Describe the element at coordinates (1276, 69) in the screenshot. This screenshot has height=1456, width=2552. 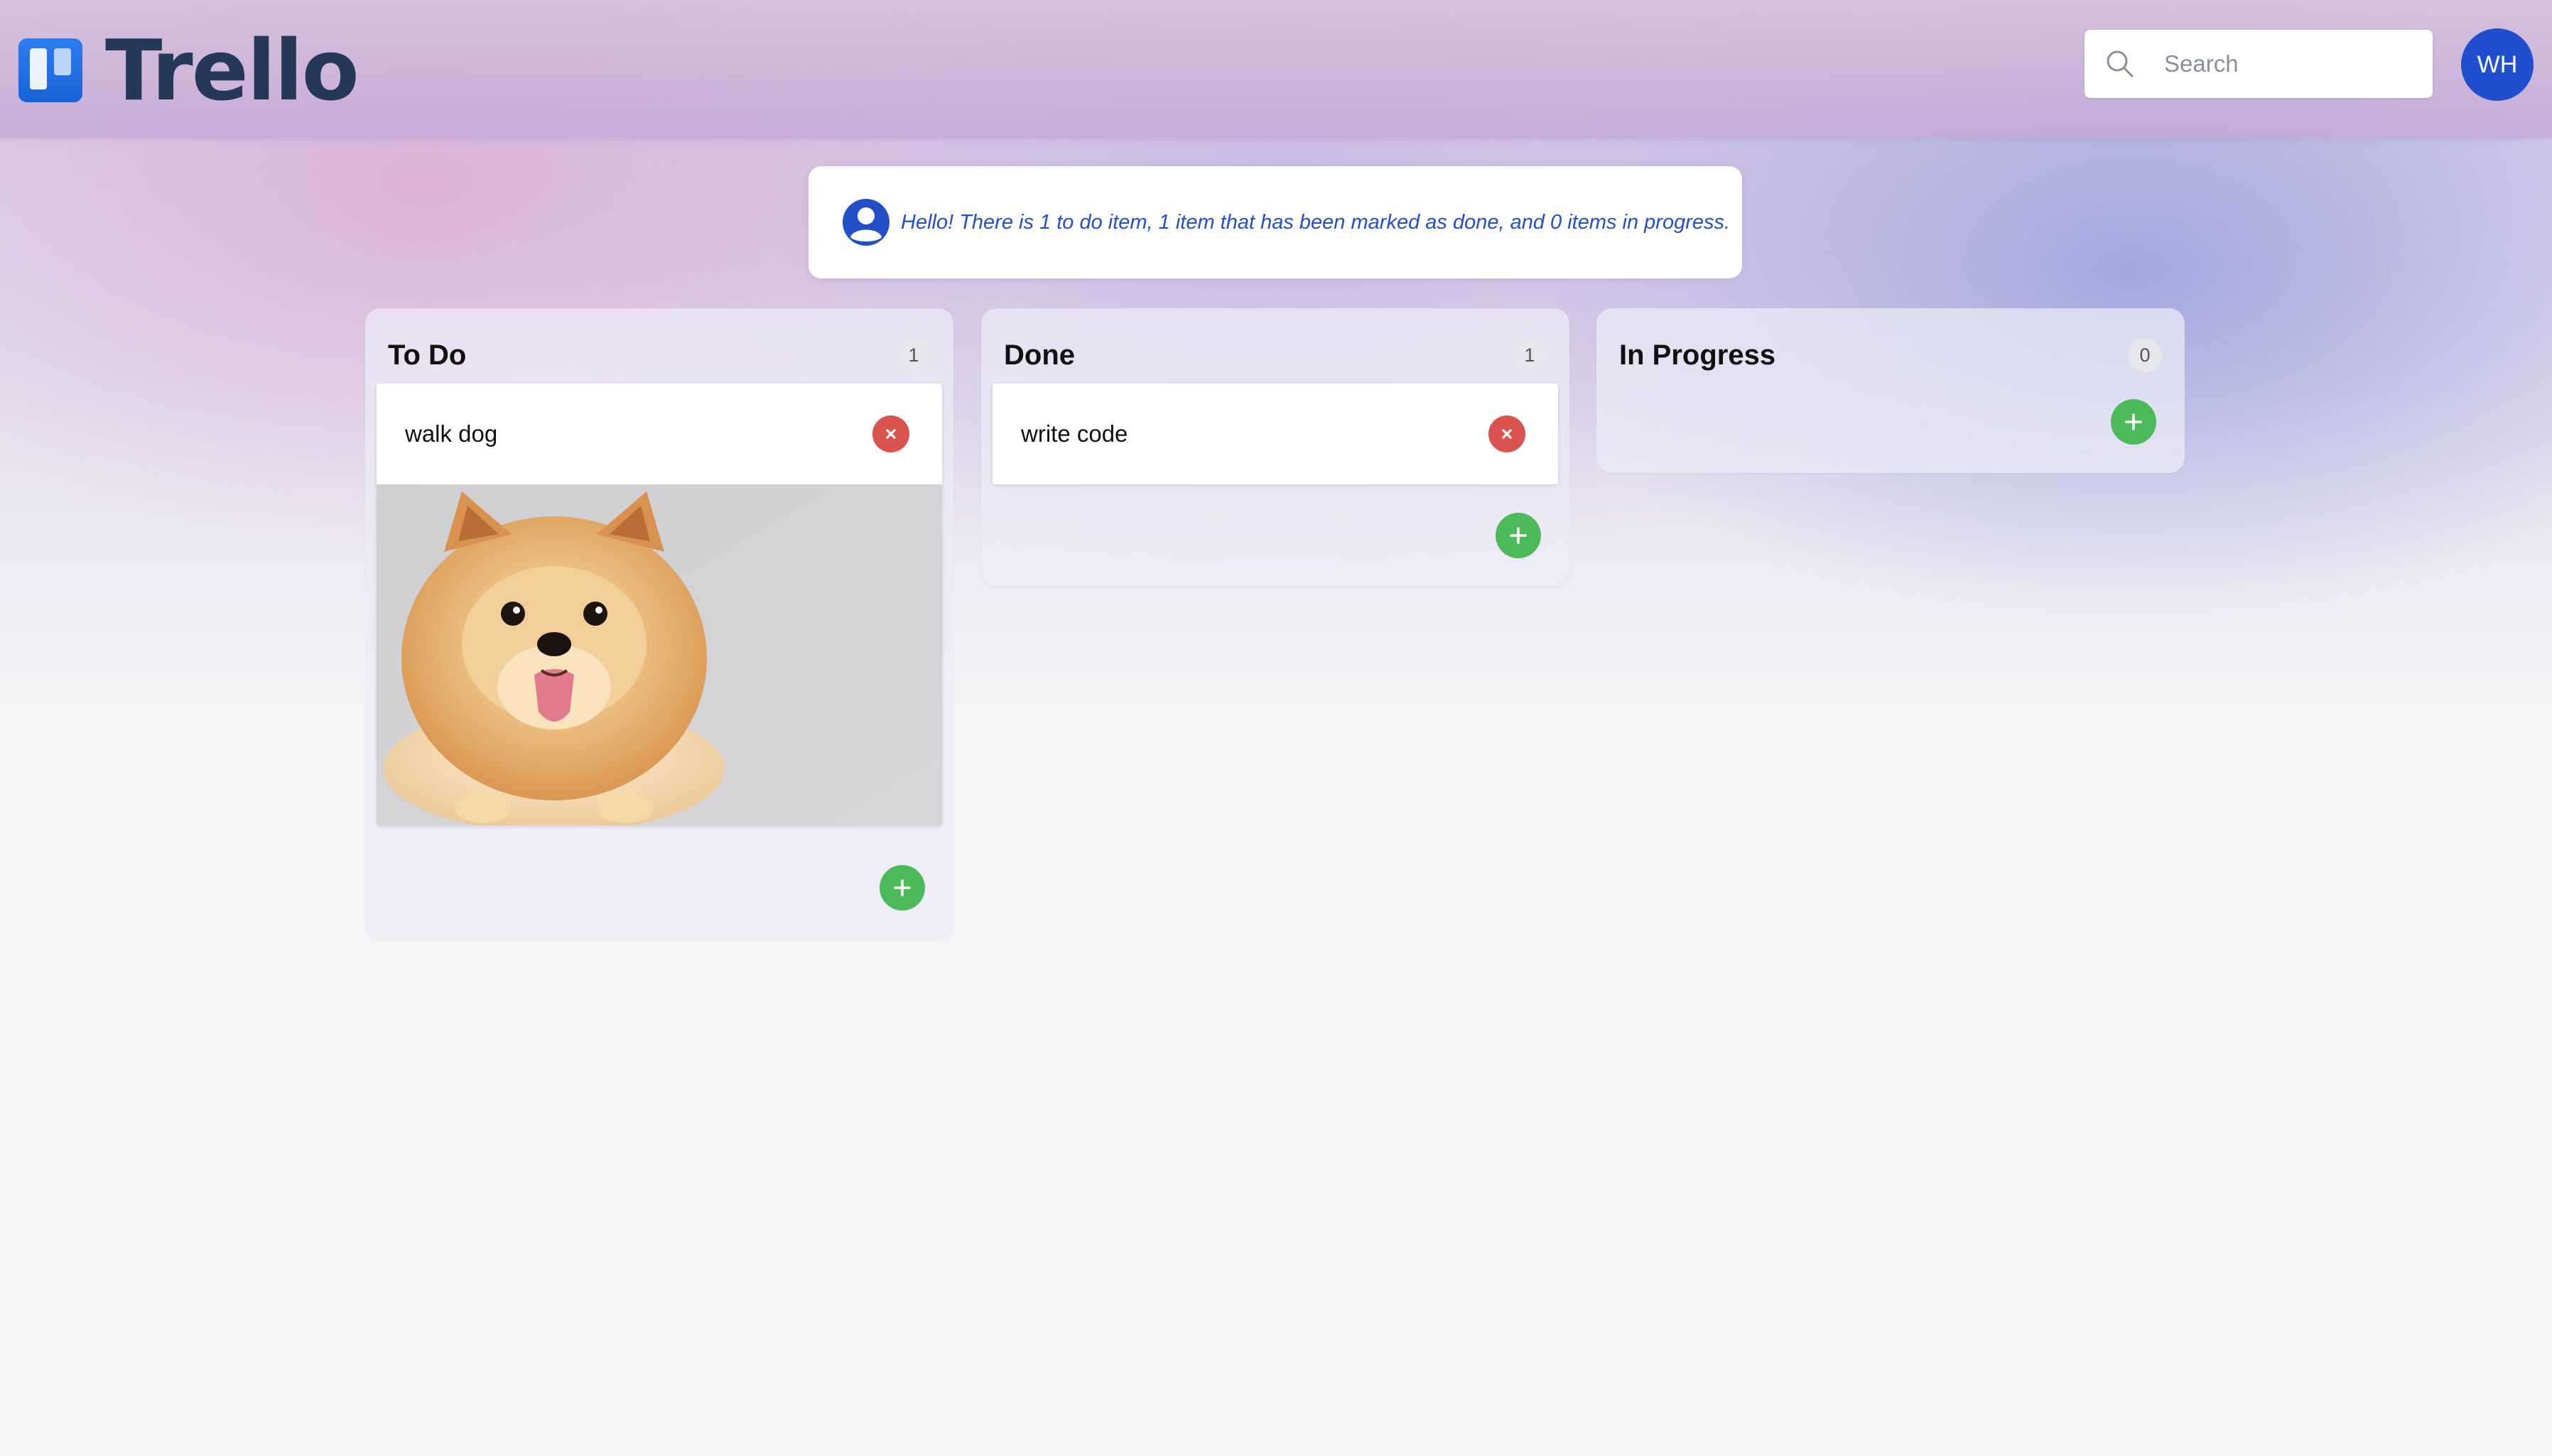
I see `top-header: Trello WH` at that location.